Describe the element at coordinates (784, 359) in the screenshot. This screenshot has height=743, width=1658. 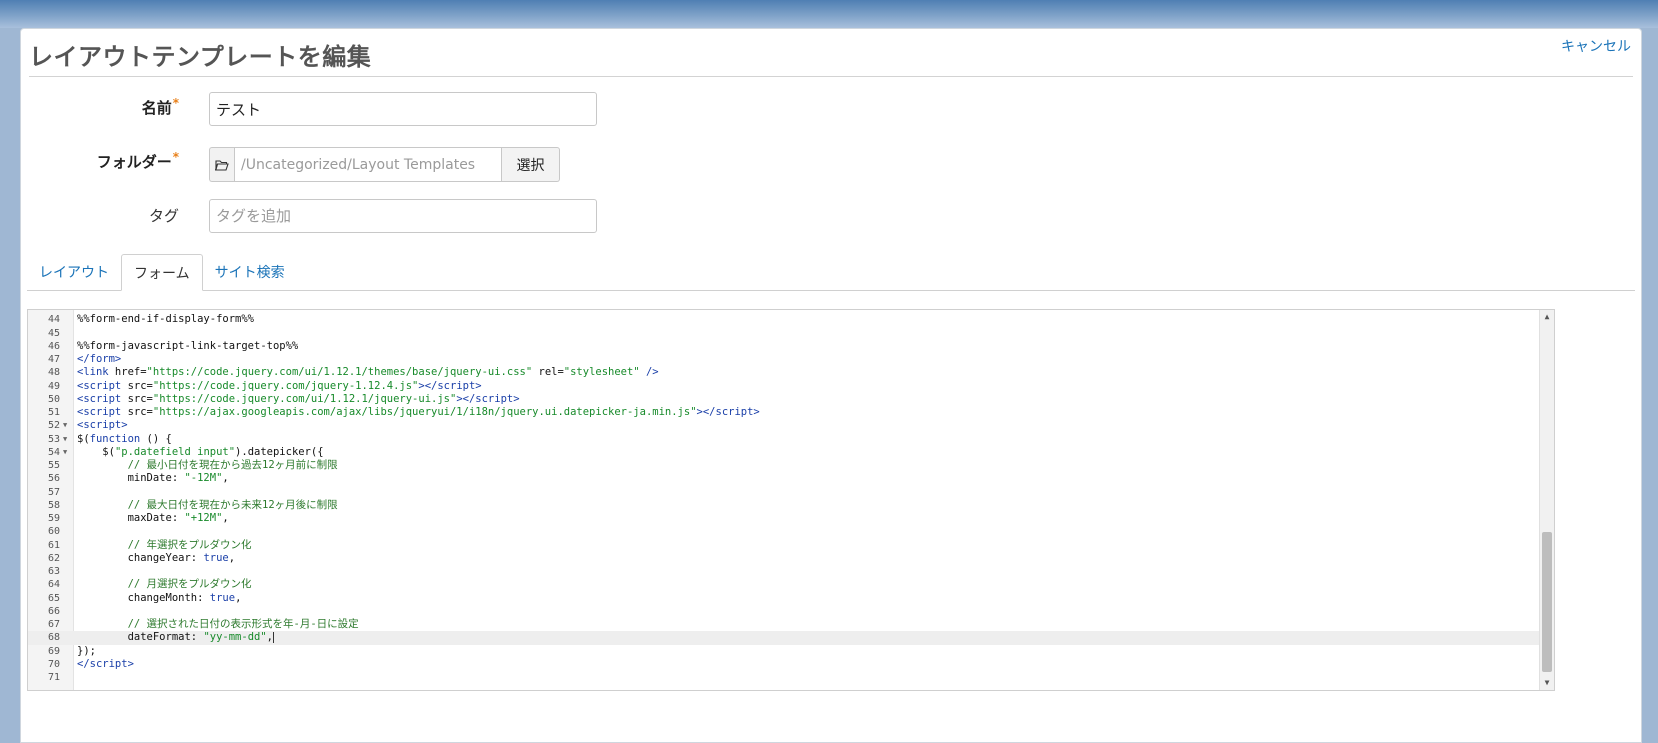
I see `code-line: 47 </form>` at that location.